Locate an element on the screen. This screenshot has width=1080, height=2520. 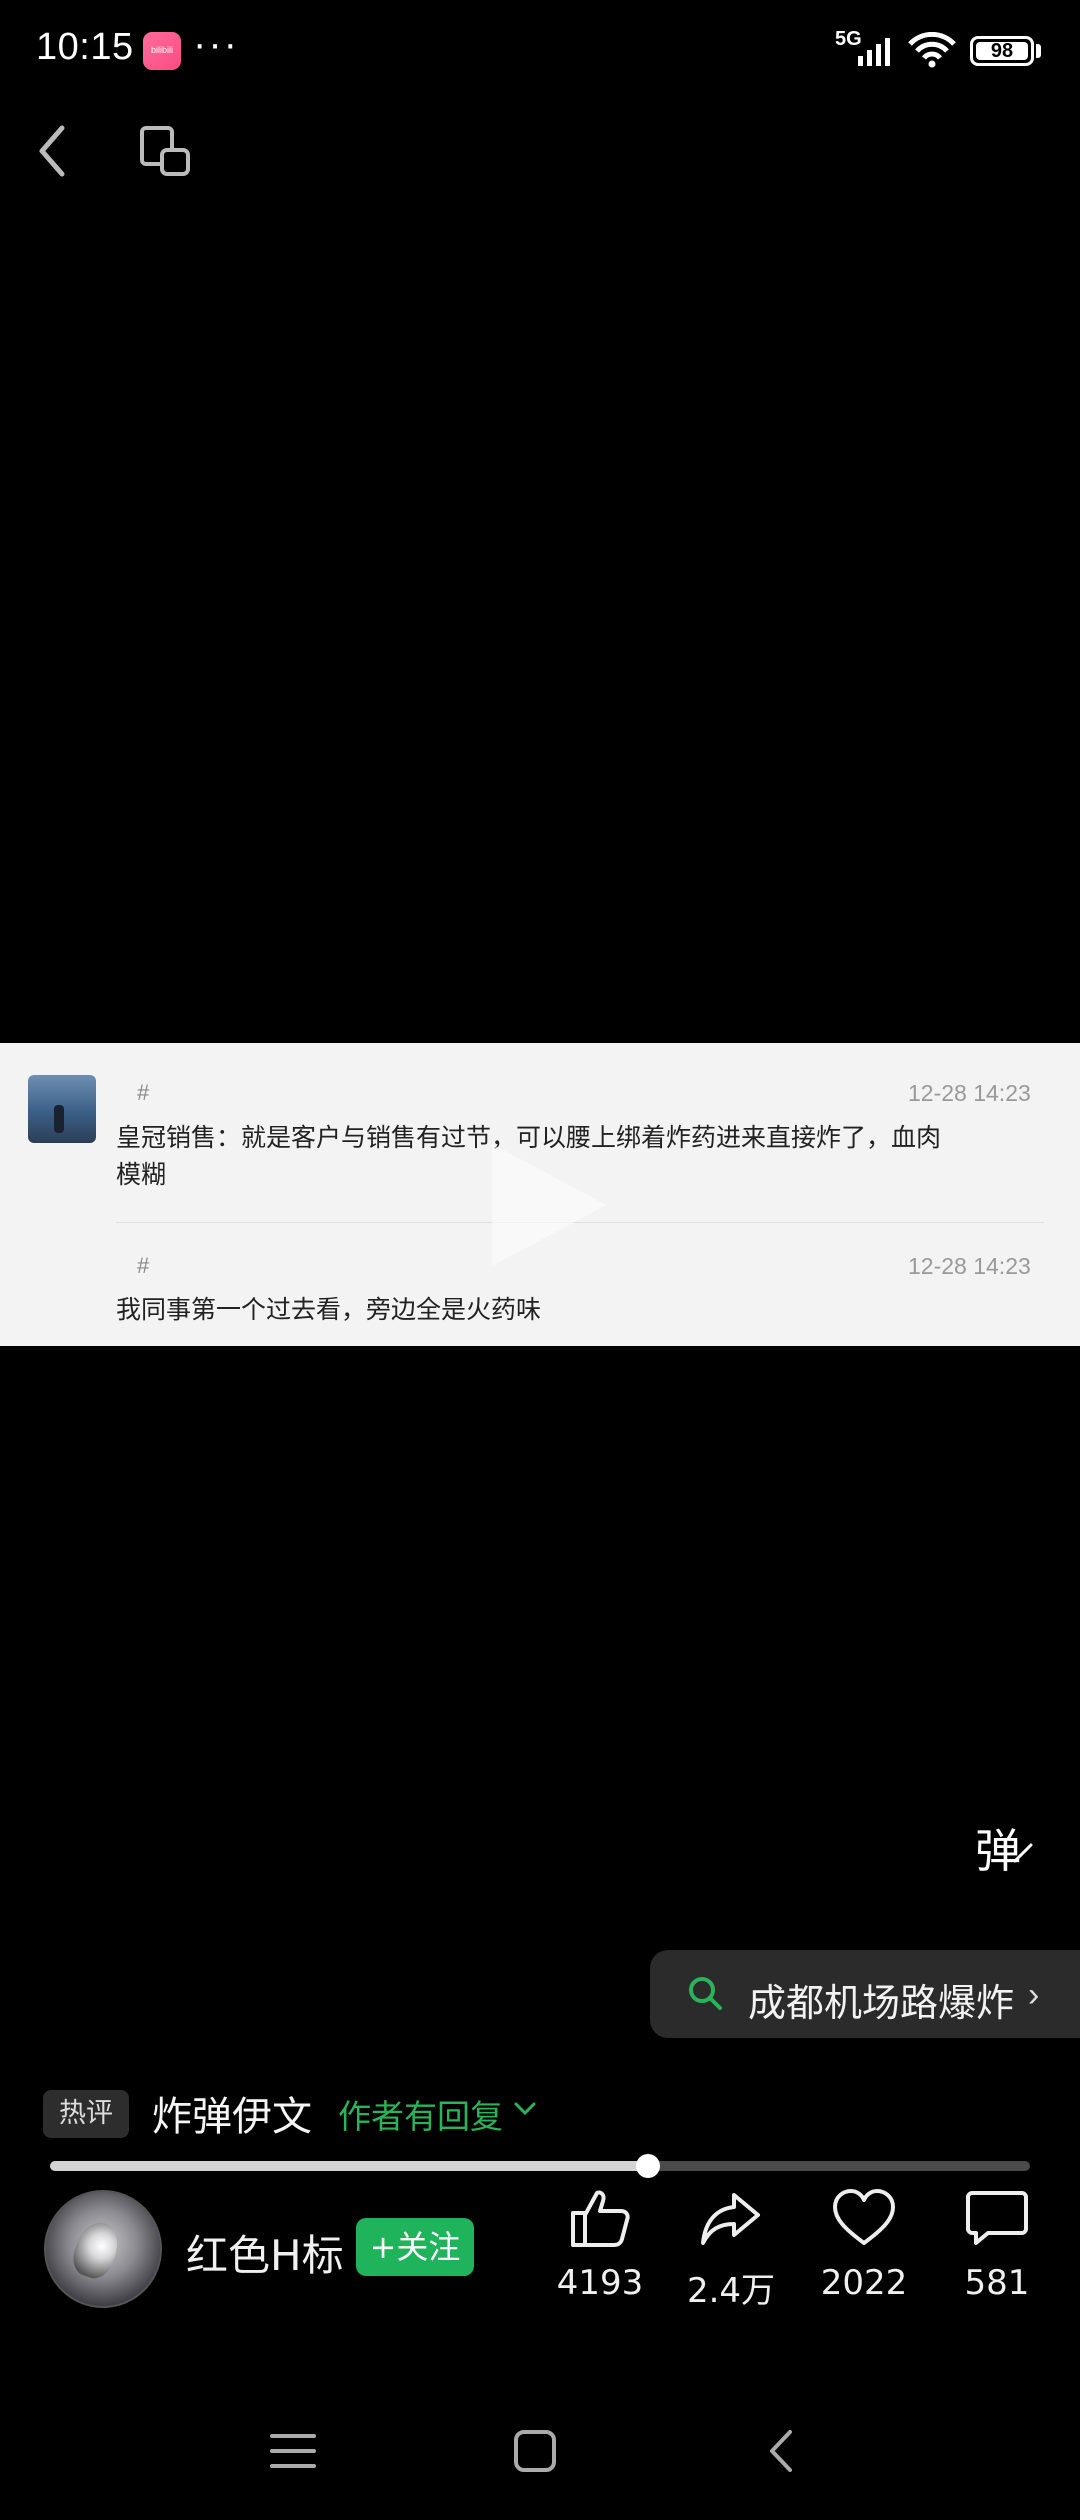
back-arrow-icon is located at coordinates (55, 151).